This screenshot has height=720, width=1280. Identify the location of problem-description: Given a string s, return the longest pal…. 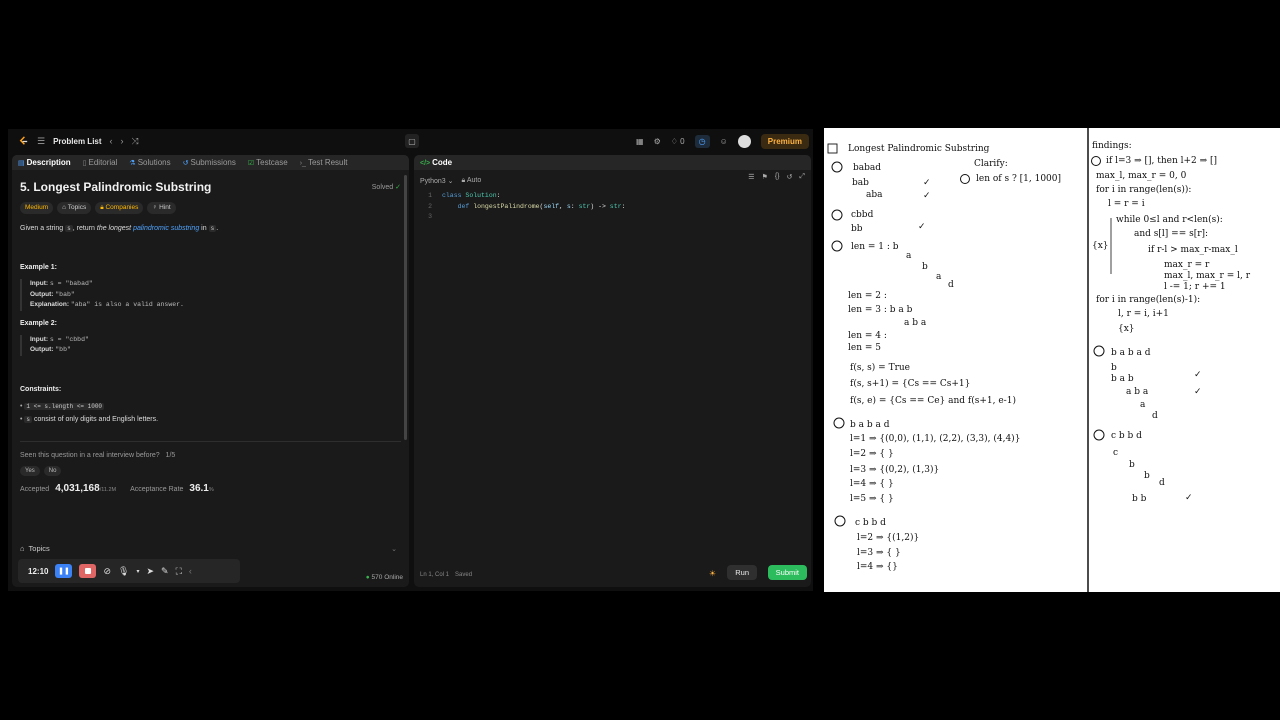
(210, 229).